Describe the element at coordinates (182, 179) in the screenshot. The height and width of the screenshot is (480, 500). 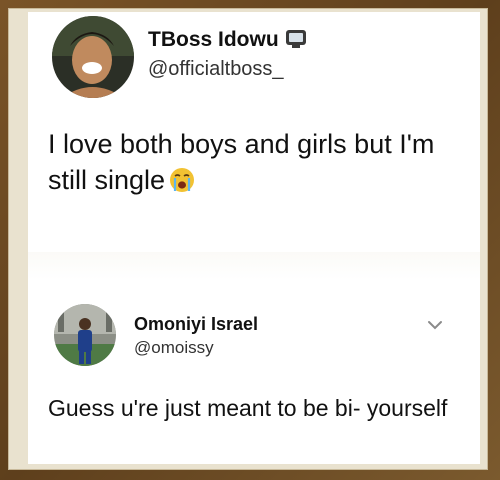
I see `loudly-crying-face-icon` at that location.